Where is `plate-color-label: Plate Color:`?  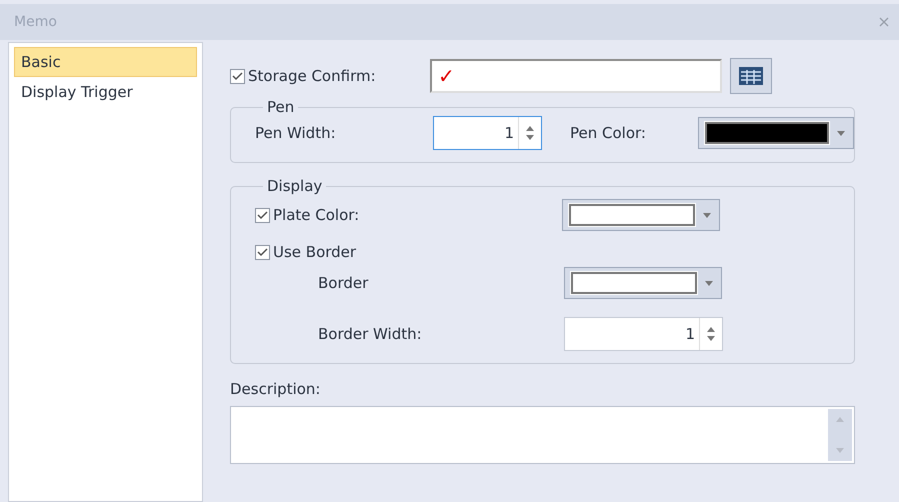
plate-color-label: Plate Color: is located at coordinates (316, 215).